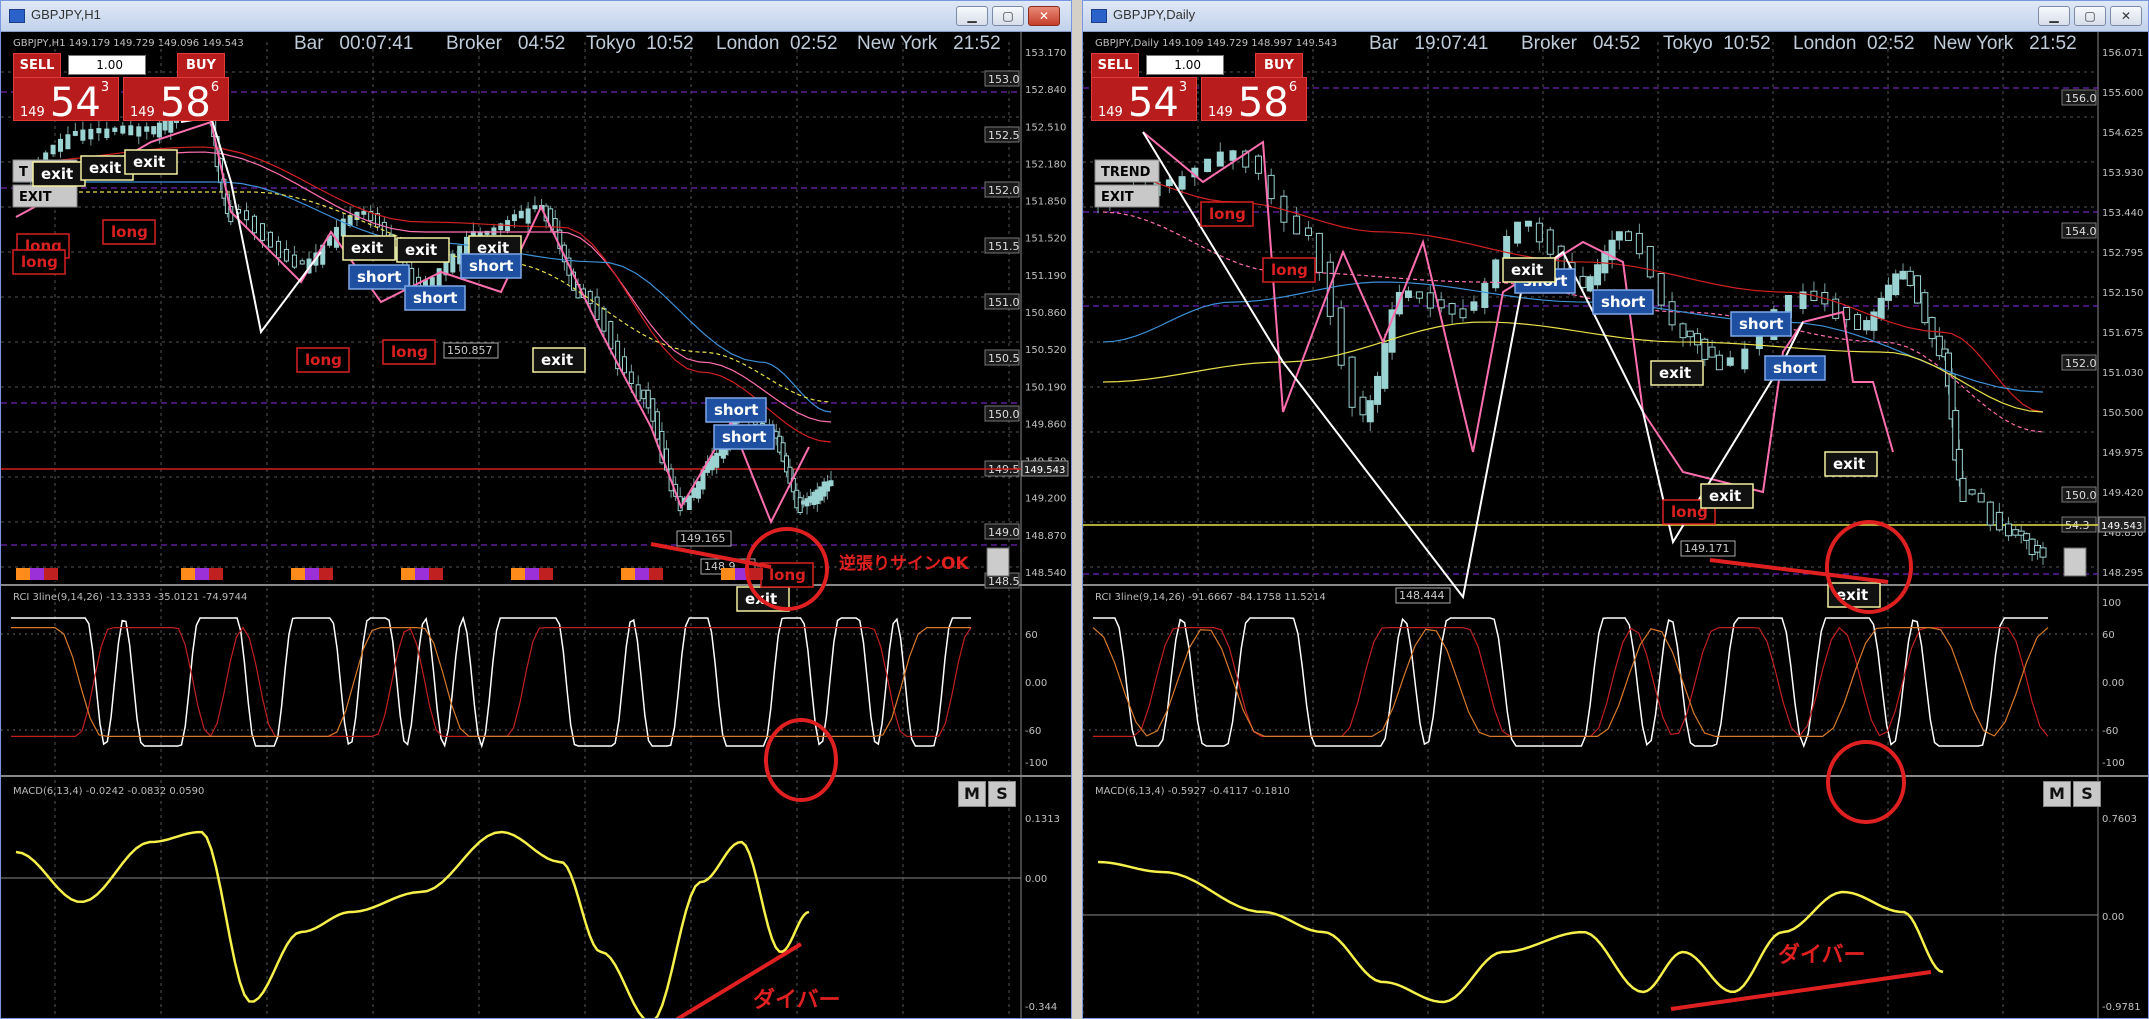  I want to click on trend-label: TREND, so click(1126, 172).